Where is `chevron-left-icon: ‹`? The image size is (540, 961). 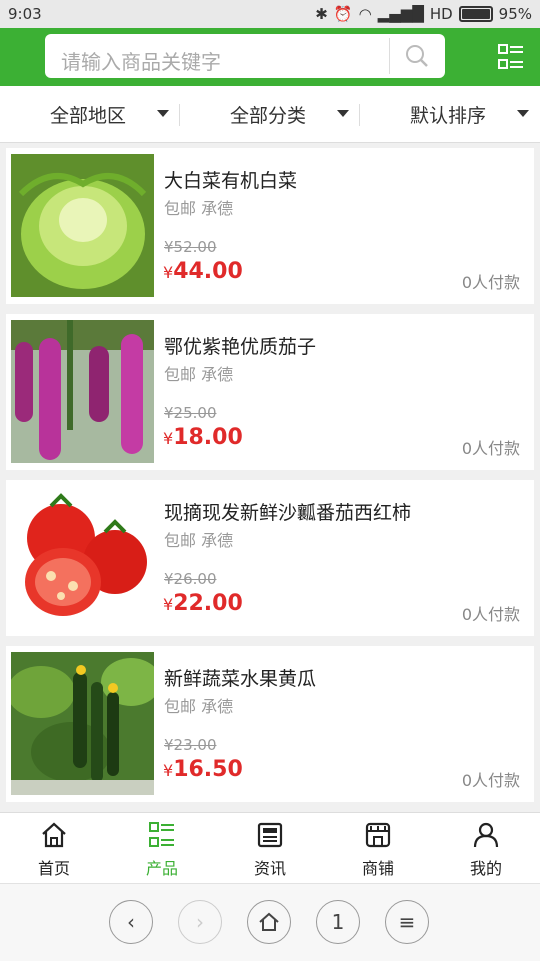 chevron-left-icon: ‹ is located at coordinates (131, 922).